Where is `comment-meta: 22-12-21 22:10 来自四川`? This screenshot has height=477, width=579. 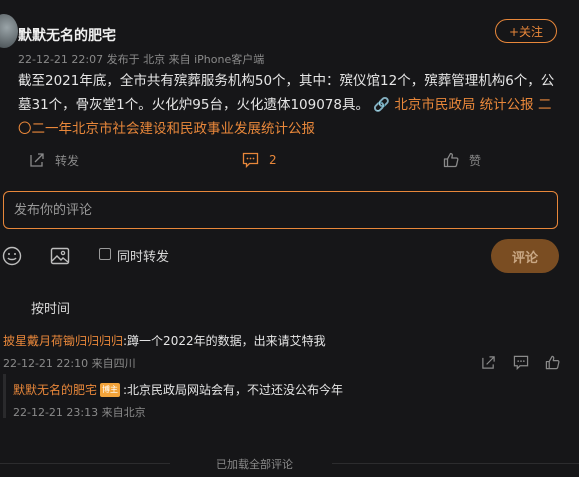
comment-meta: 22-12-21 22:10 来自四川 is located at coordinates (69, 363).